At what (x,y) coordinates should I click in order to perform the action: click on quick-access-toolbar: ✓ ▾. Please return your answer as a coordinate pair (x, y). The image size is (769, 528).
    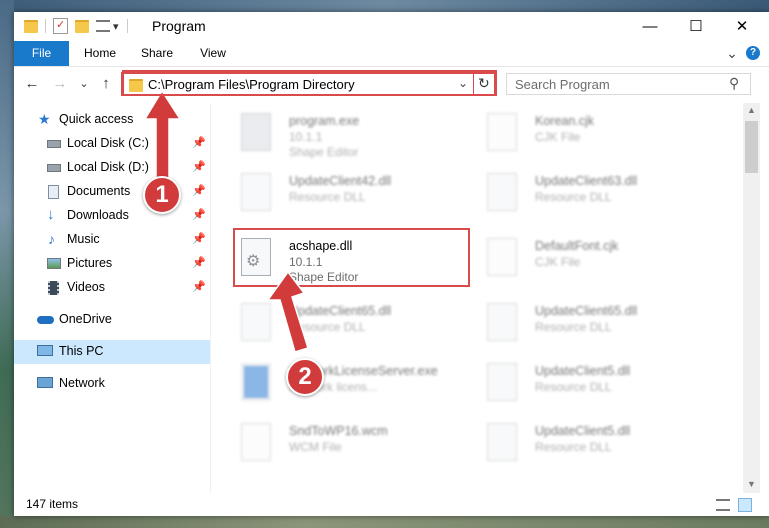
    Looking at the image, I should click on (76, 26).